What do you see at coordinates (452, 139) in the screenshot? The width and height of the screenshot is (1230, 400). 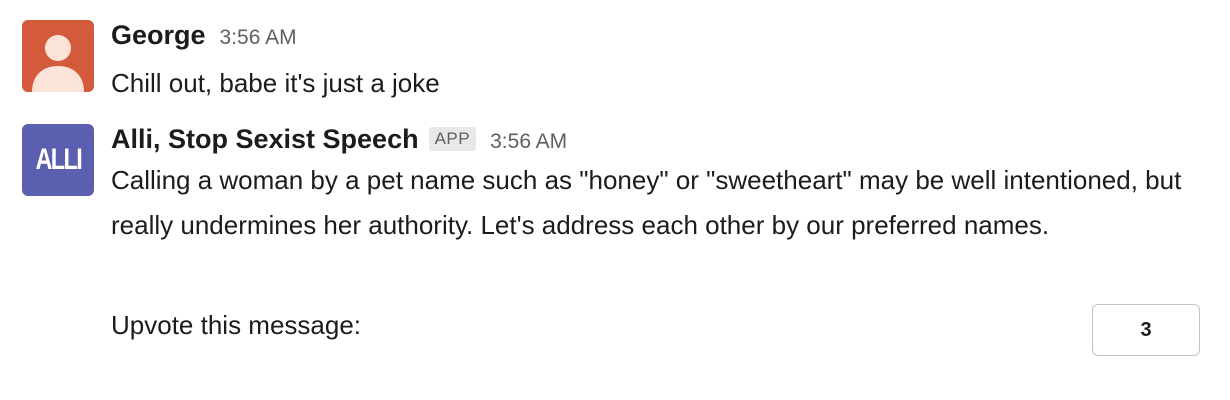 I see `app-badge: APP` at bounding box center [452, 139].